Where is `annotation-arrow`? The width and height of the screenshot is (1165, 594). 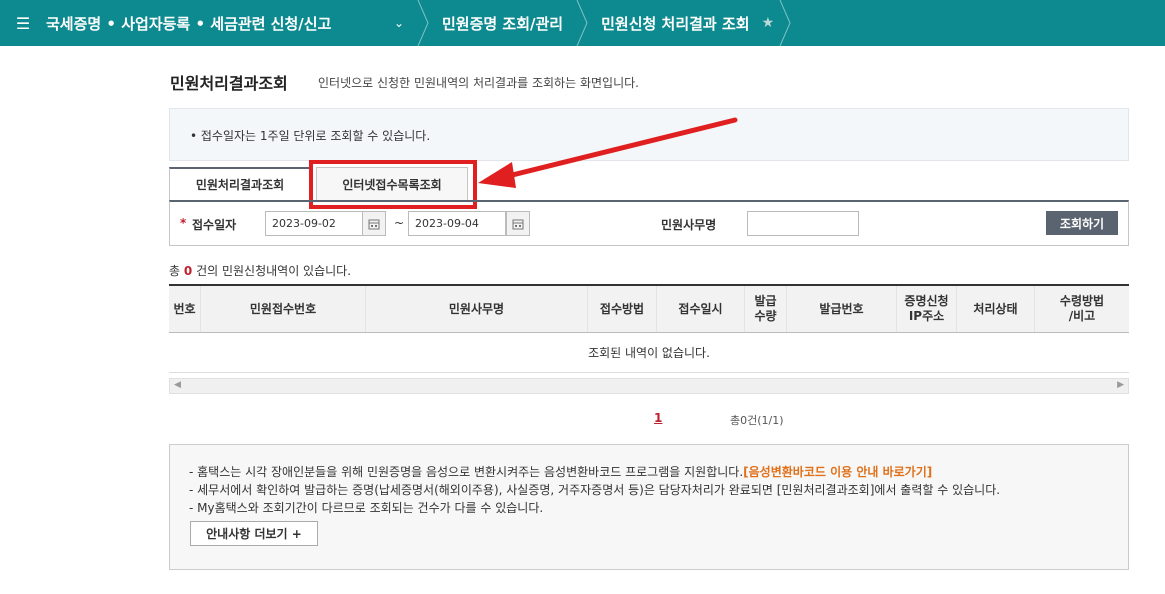
annotation-arrow is located at coordinates (608, 152).